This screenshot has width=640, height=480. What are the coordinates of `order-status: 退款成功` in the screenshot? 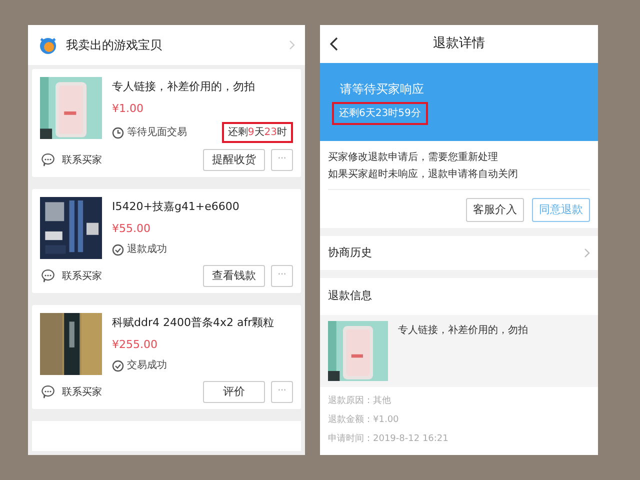 It's located at (147, 249).